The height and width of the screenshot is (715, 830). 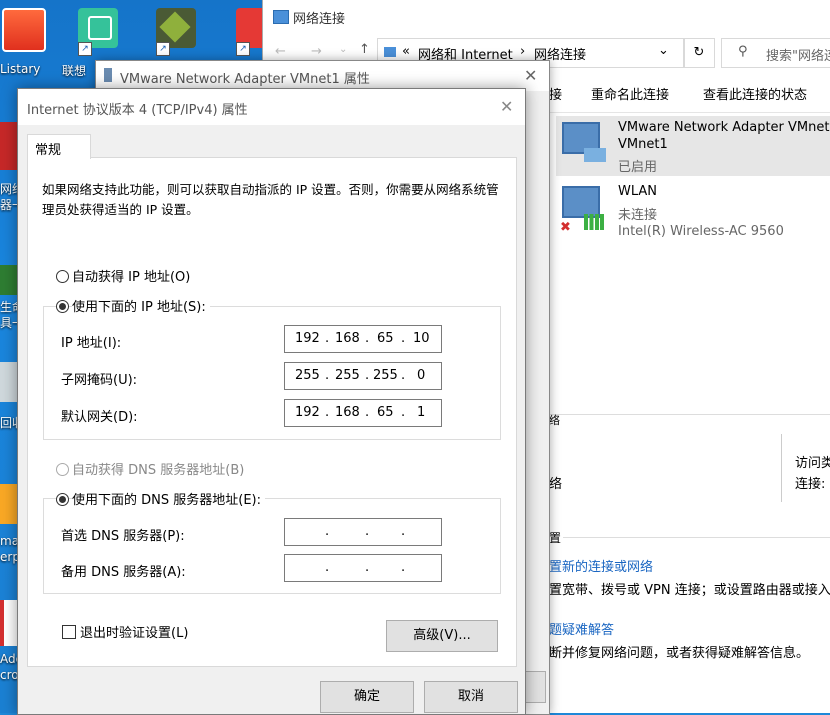 What do you see at coordinates (555, 93) in the screenshot?
I see `toolbar-item-partial: 接` at bounding box center [555, 93].